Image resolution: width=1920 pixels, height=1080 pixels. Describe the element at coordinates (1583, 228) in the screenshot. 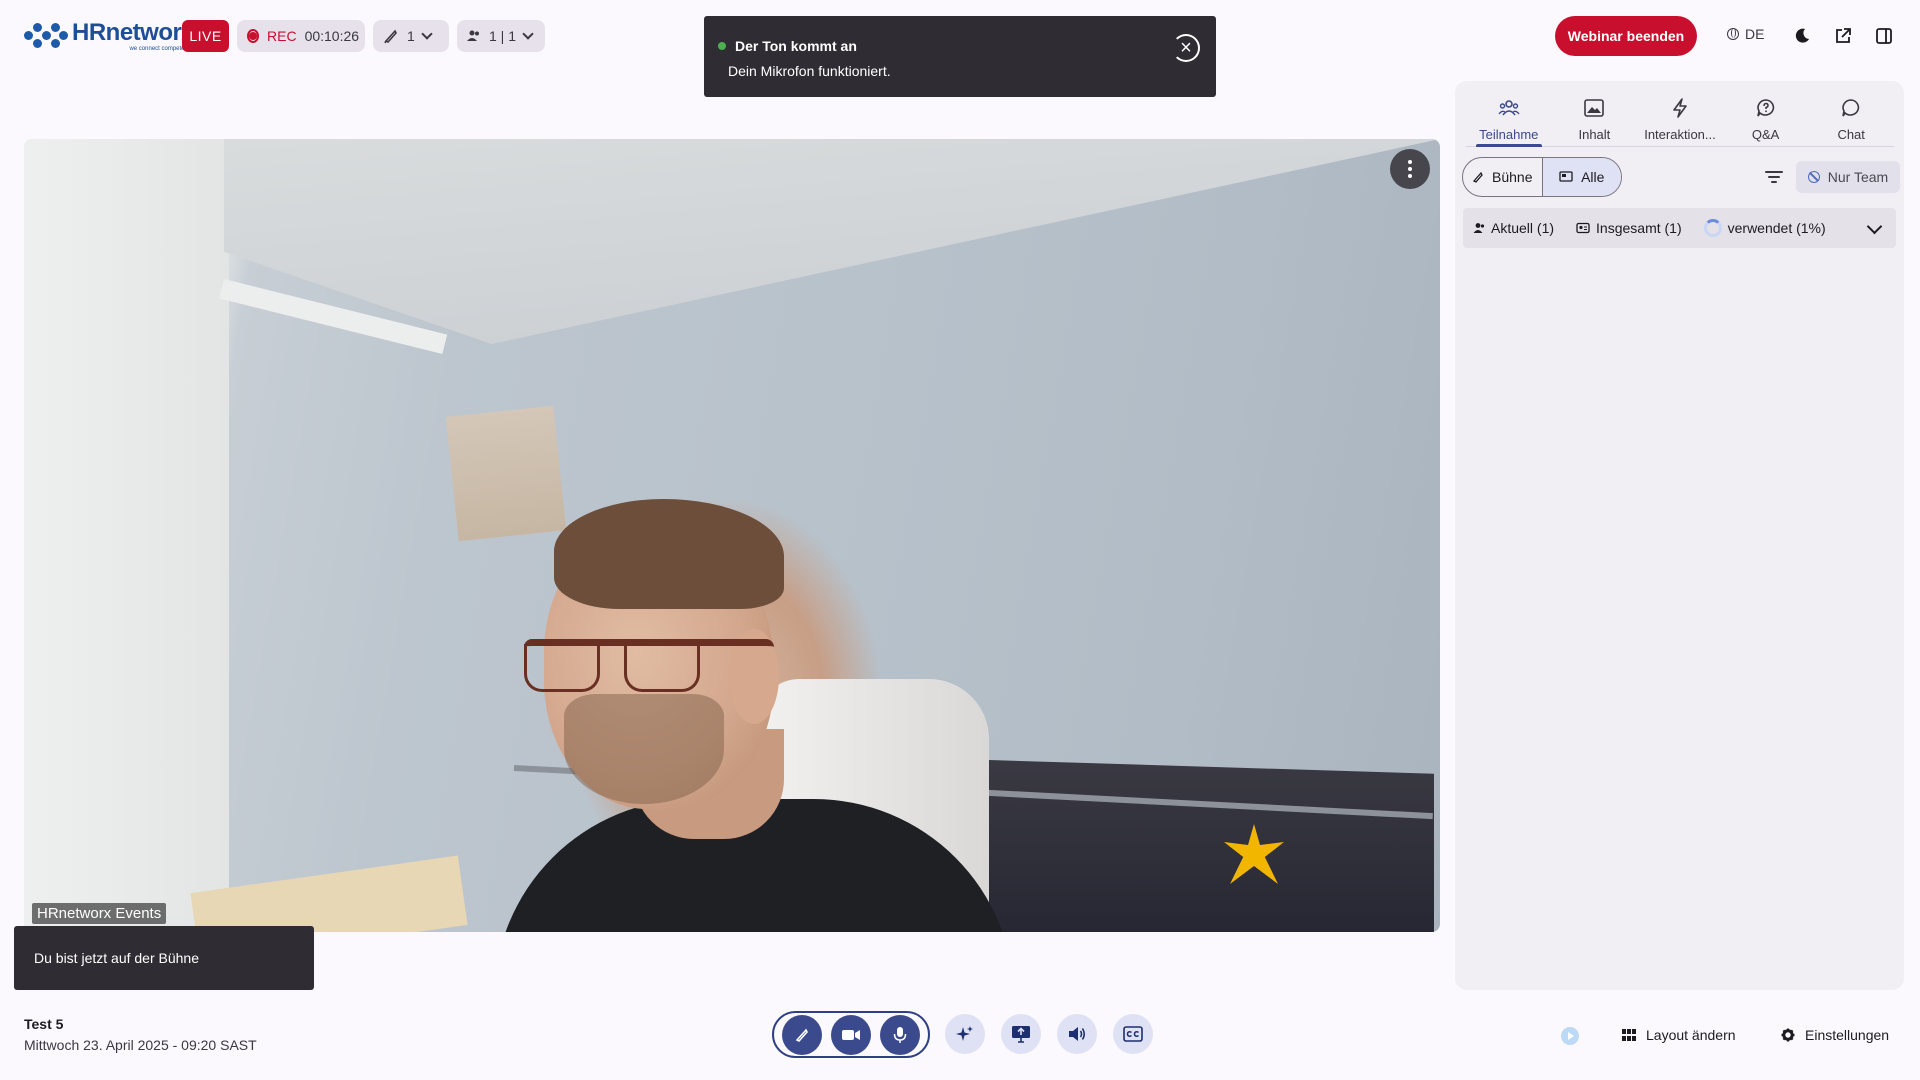

I see `badge-icon` at that location.